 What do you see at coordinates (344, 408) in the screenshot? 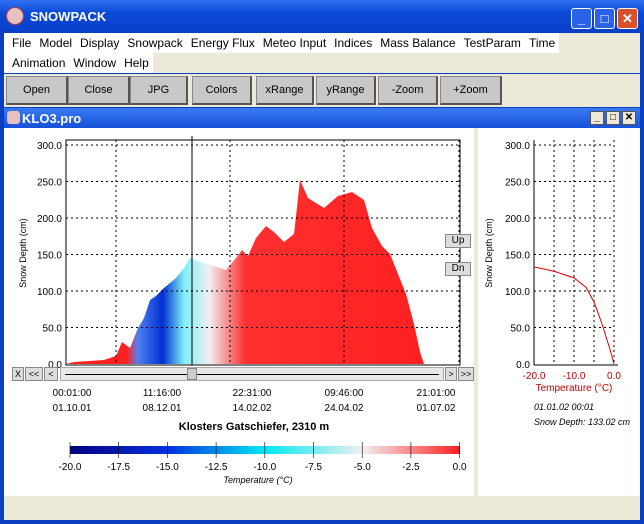
I see `x-tick-date: 24.04.02` at bounding box center [344, 408].